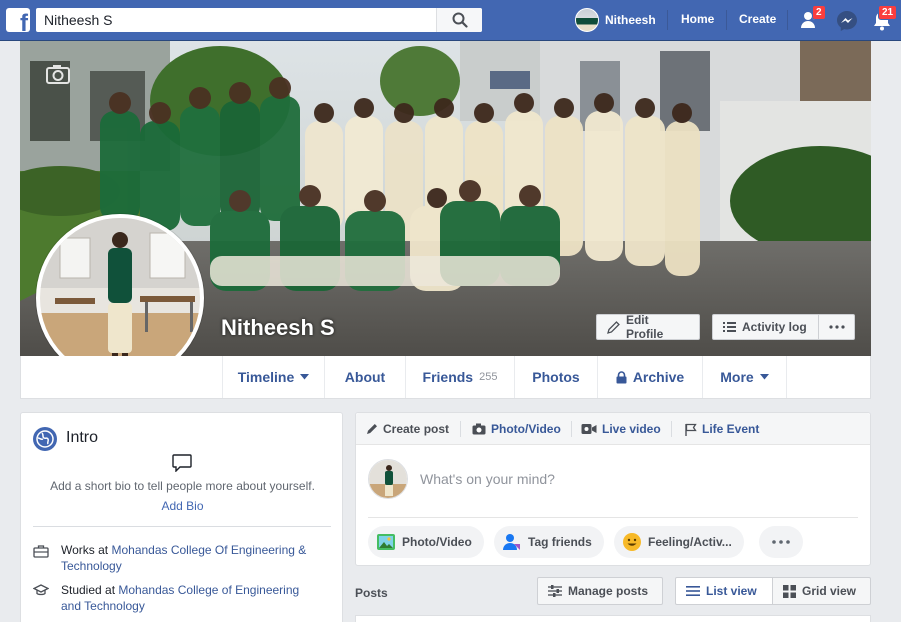 This screenshot has height=622, width=901. I want to click on school-link-cont: and Technology, so click(103, 606).